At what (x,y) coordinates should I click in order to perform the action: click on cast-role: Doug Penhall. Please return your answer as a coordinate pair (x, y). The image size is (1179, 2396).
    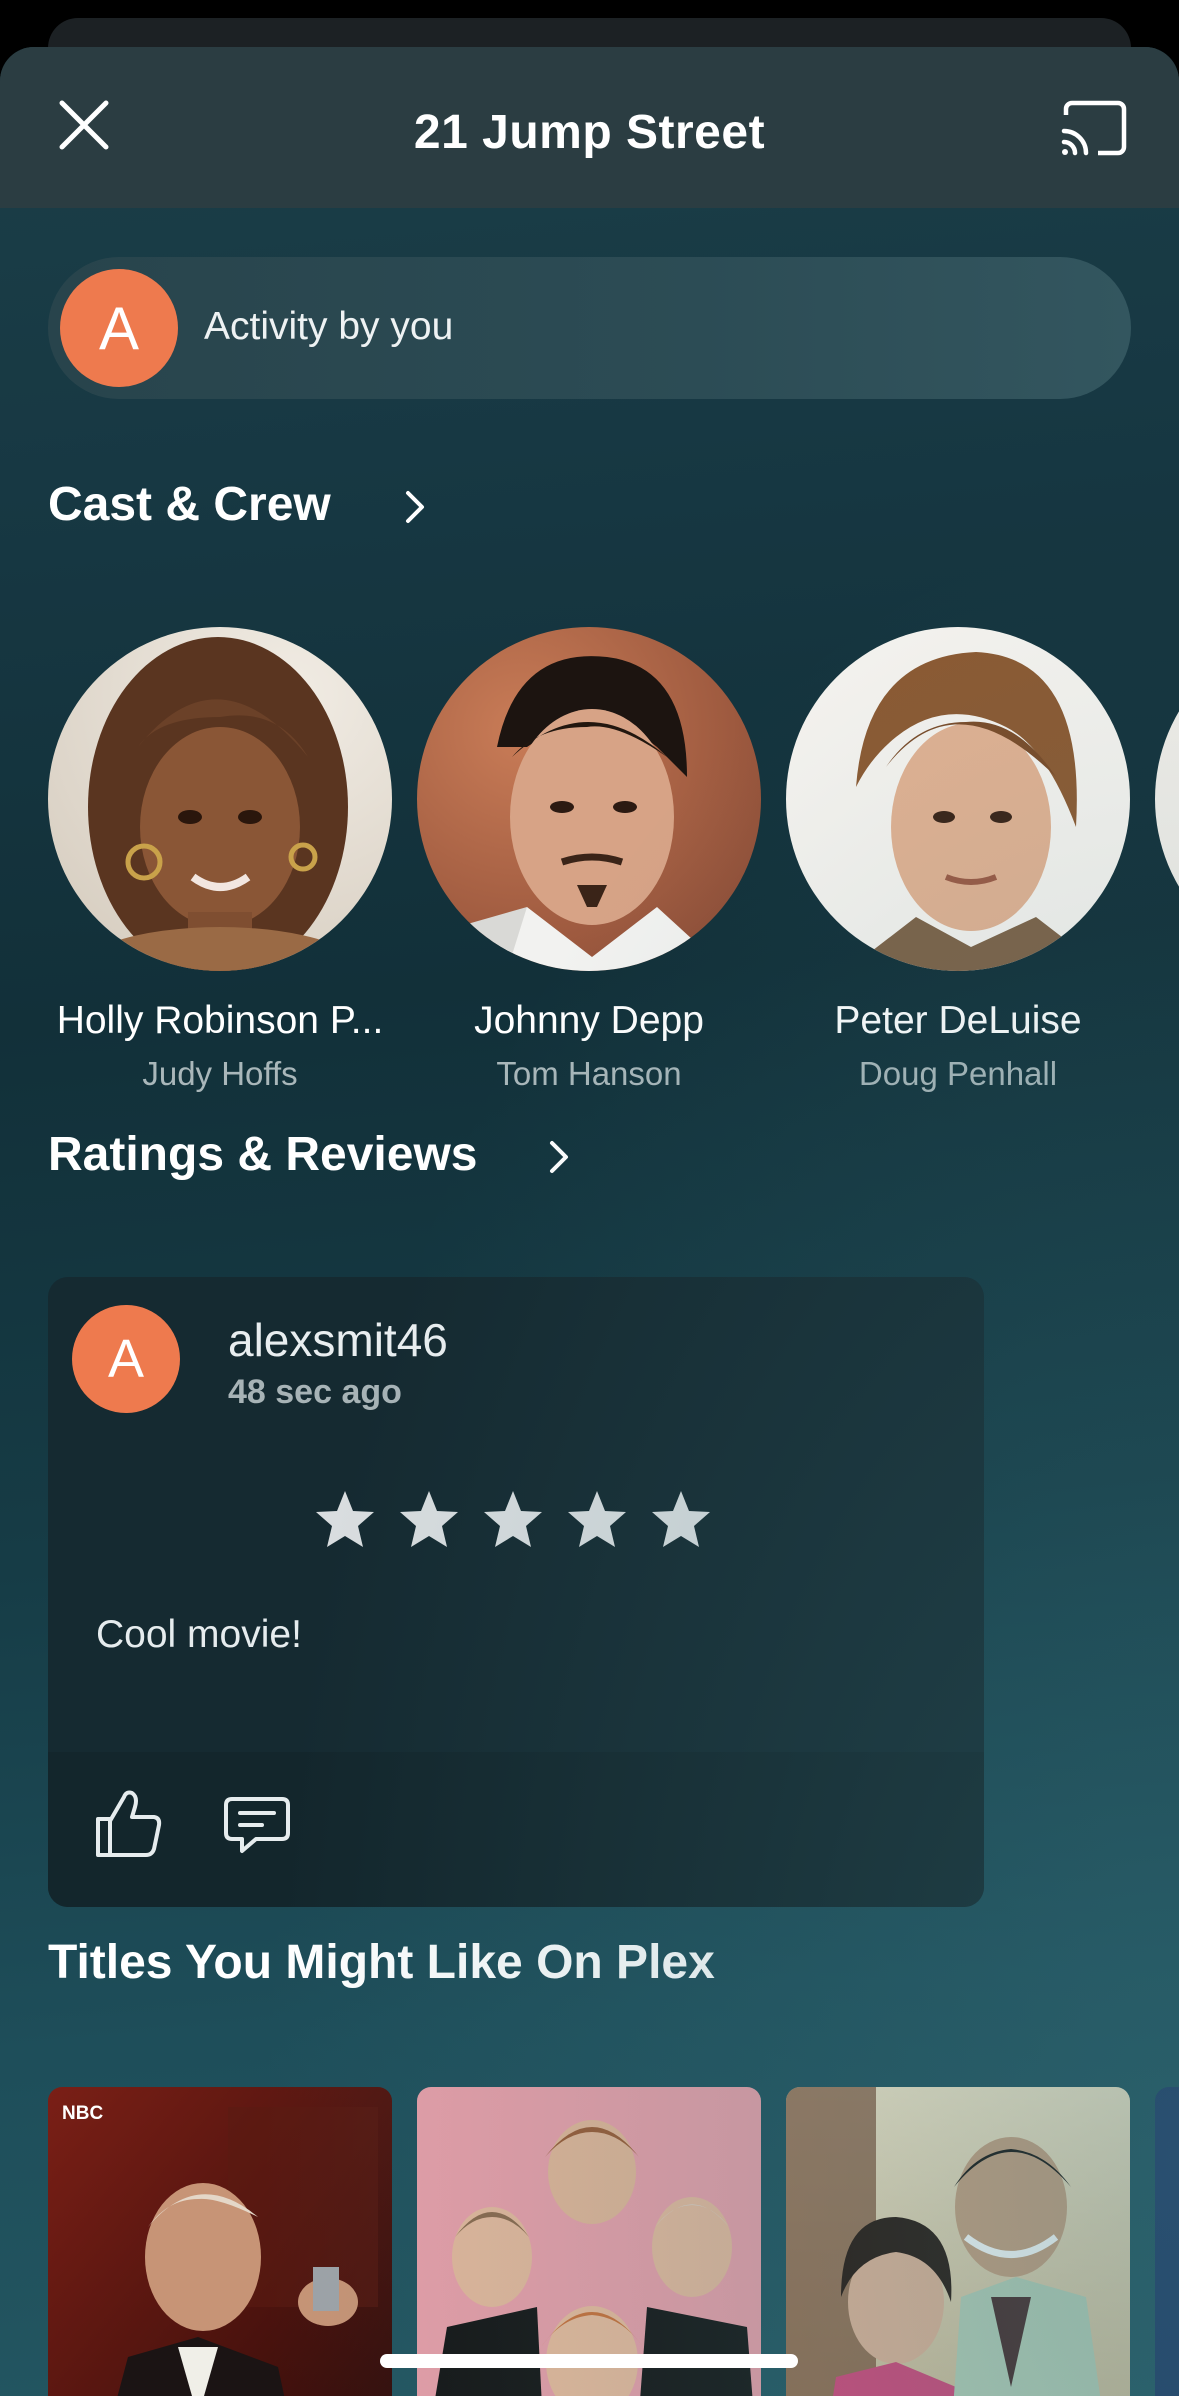
    Looking at the image, I should click on (958, 1073).